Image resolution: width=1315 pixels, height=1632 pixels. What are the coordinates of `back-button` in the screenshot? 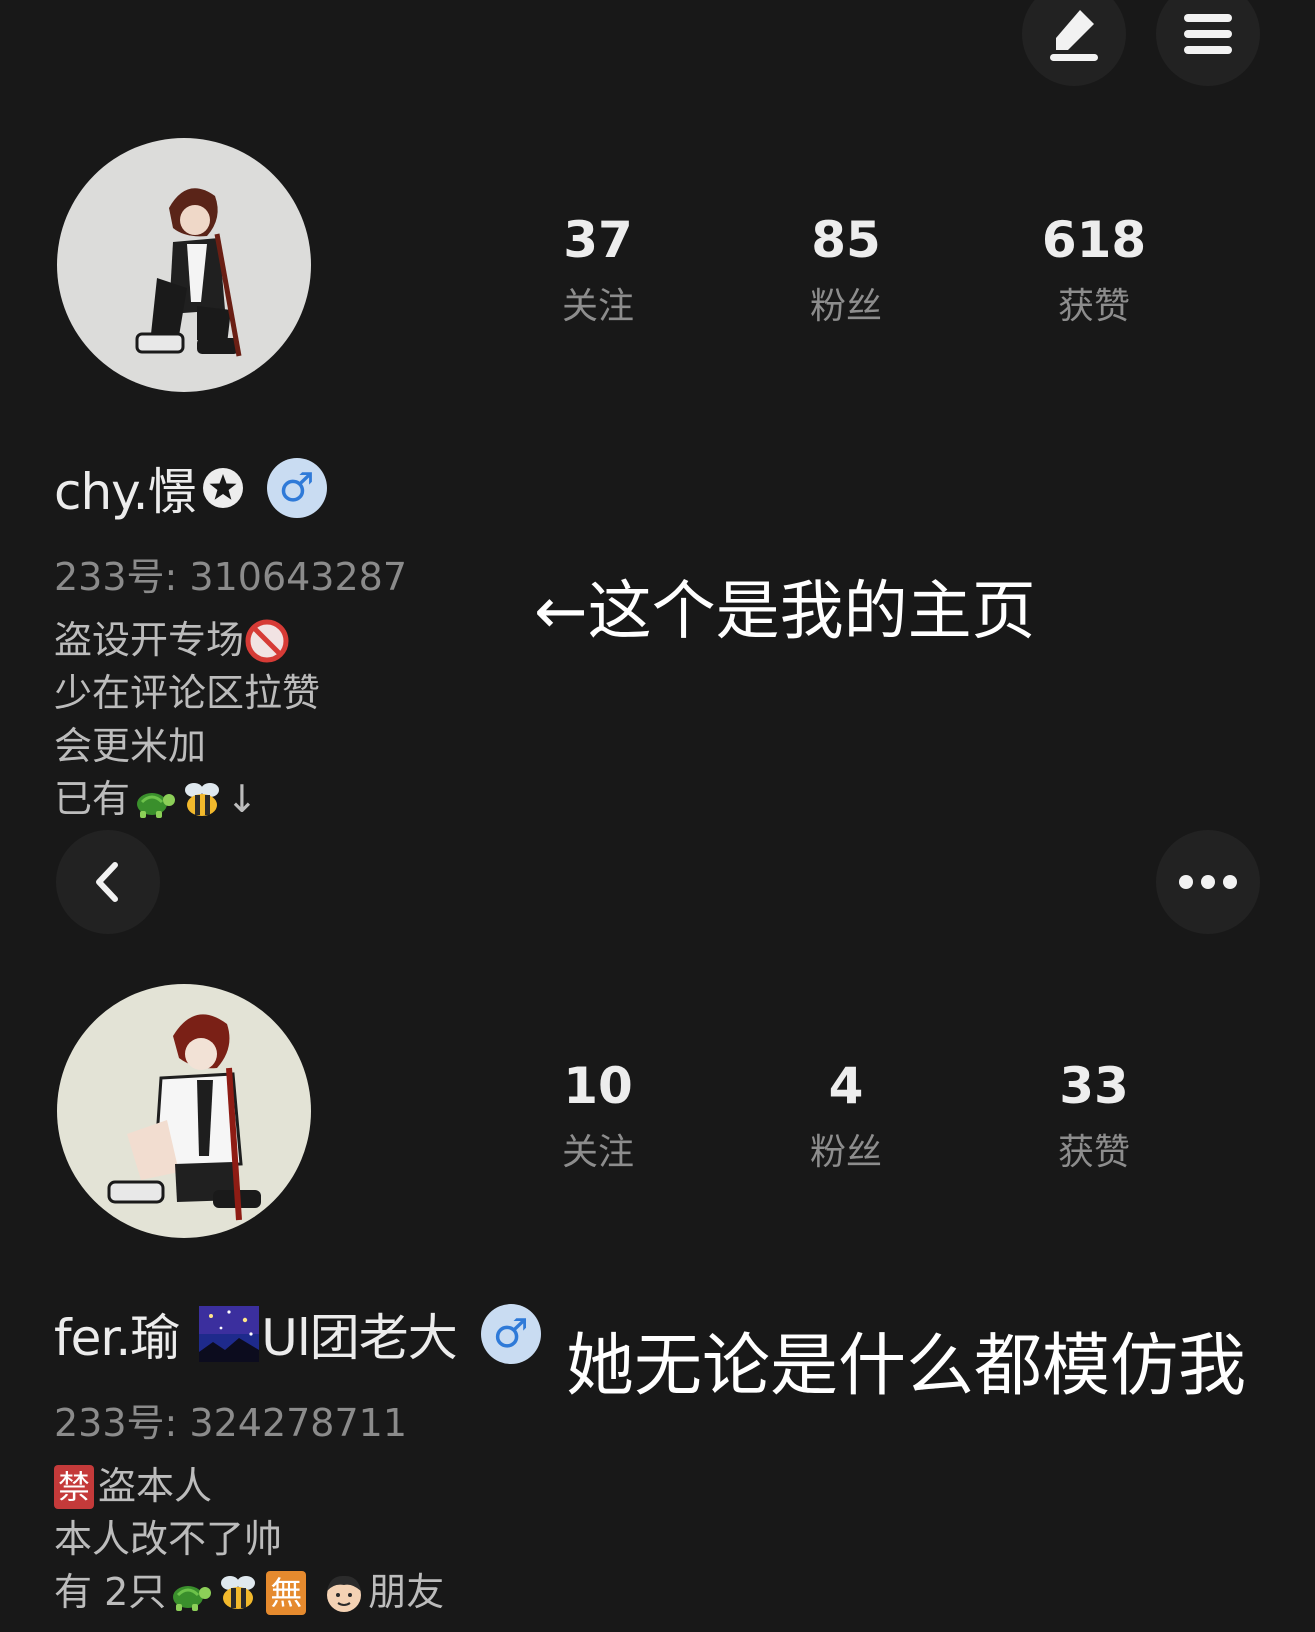 It's located at (108, 882).